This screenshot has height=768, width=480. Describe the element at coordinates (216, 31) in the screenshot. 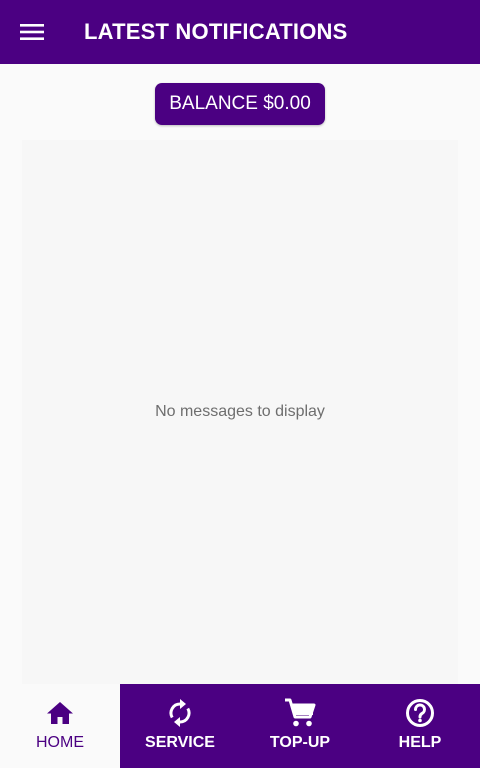

I see `page-title: LATEST NOTIFICATIONS` at that location.